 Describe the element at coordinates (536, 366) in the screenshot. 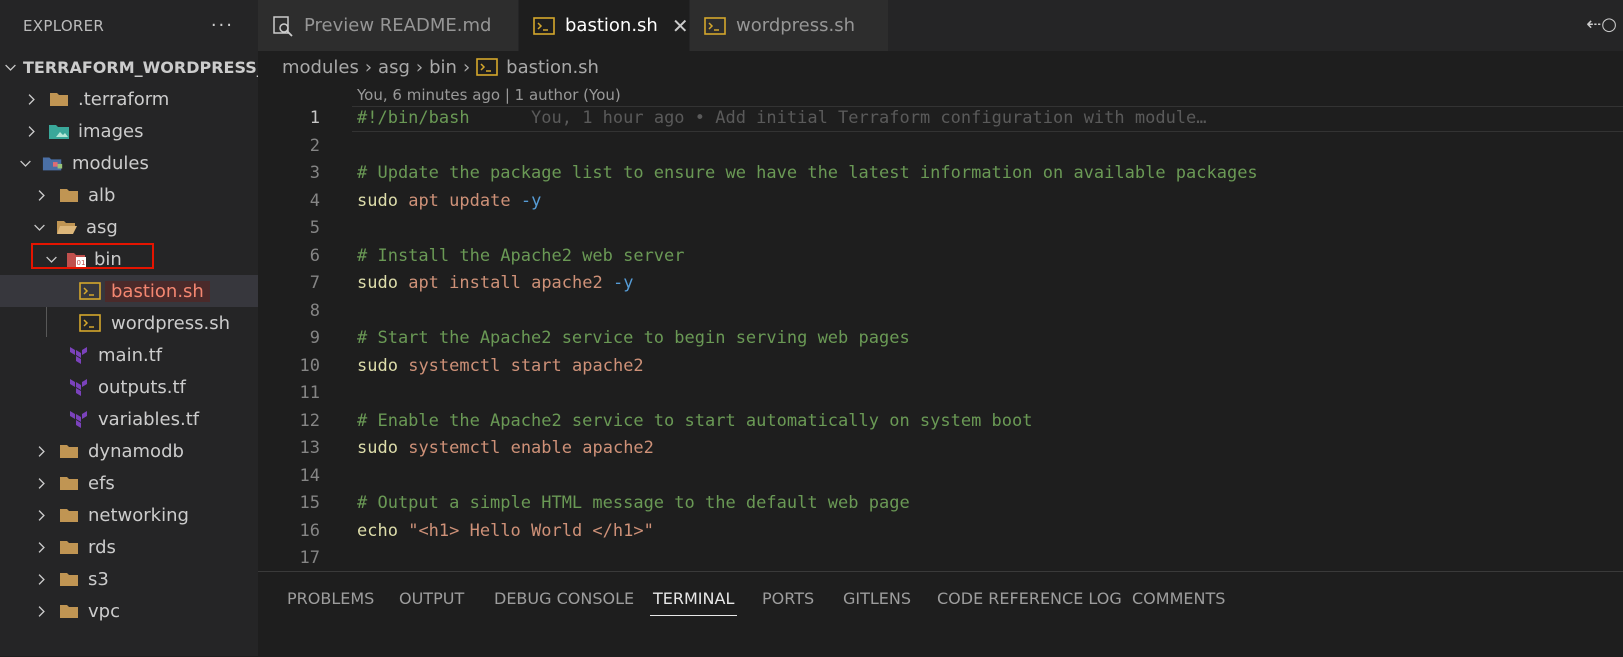

I see `code-token: start` at that location.